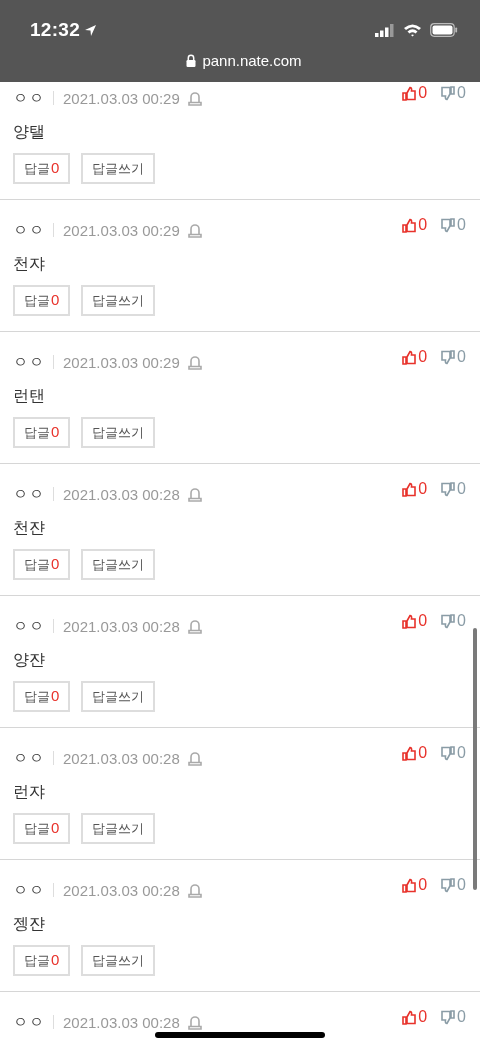 Image resolution: width=480 pixels, height=1039 pixels. I want to click on clock-time: 12:32, so click(55, 30).